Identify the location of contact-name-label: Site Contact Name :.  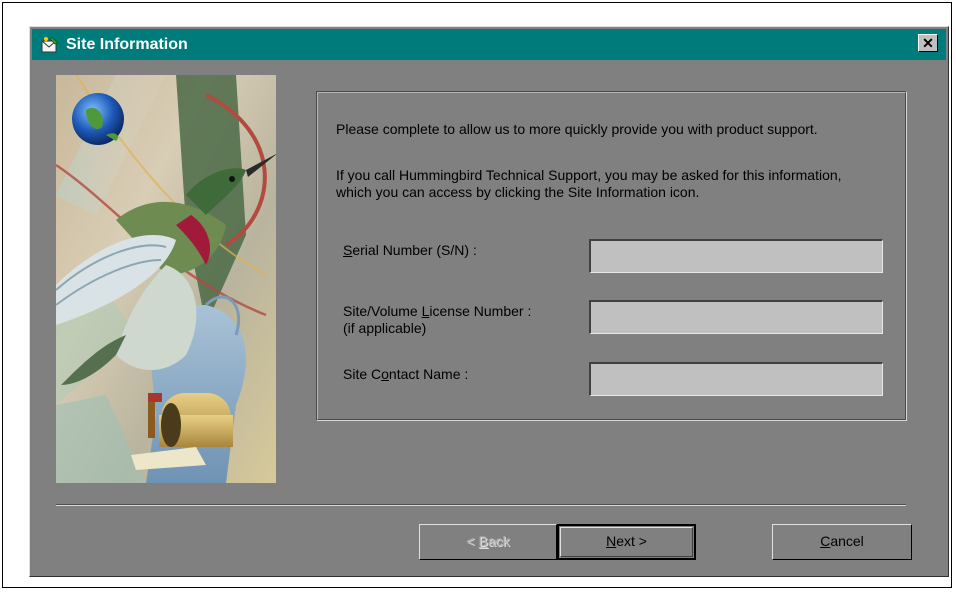
(406, 374).